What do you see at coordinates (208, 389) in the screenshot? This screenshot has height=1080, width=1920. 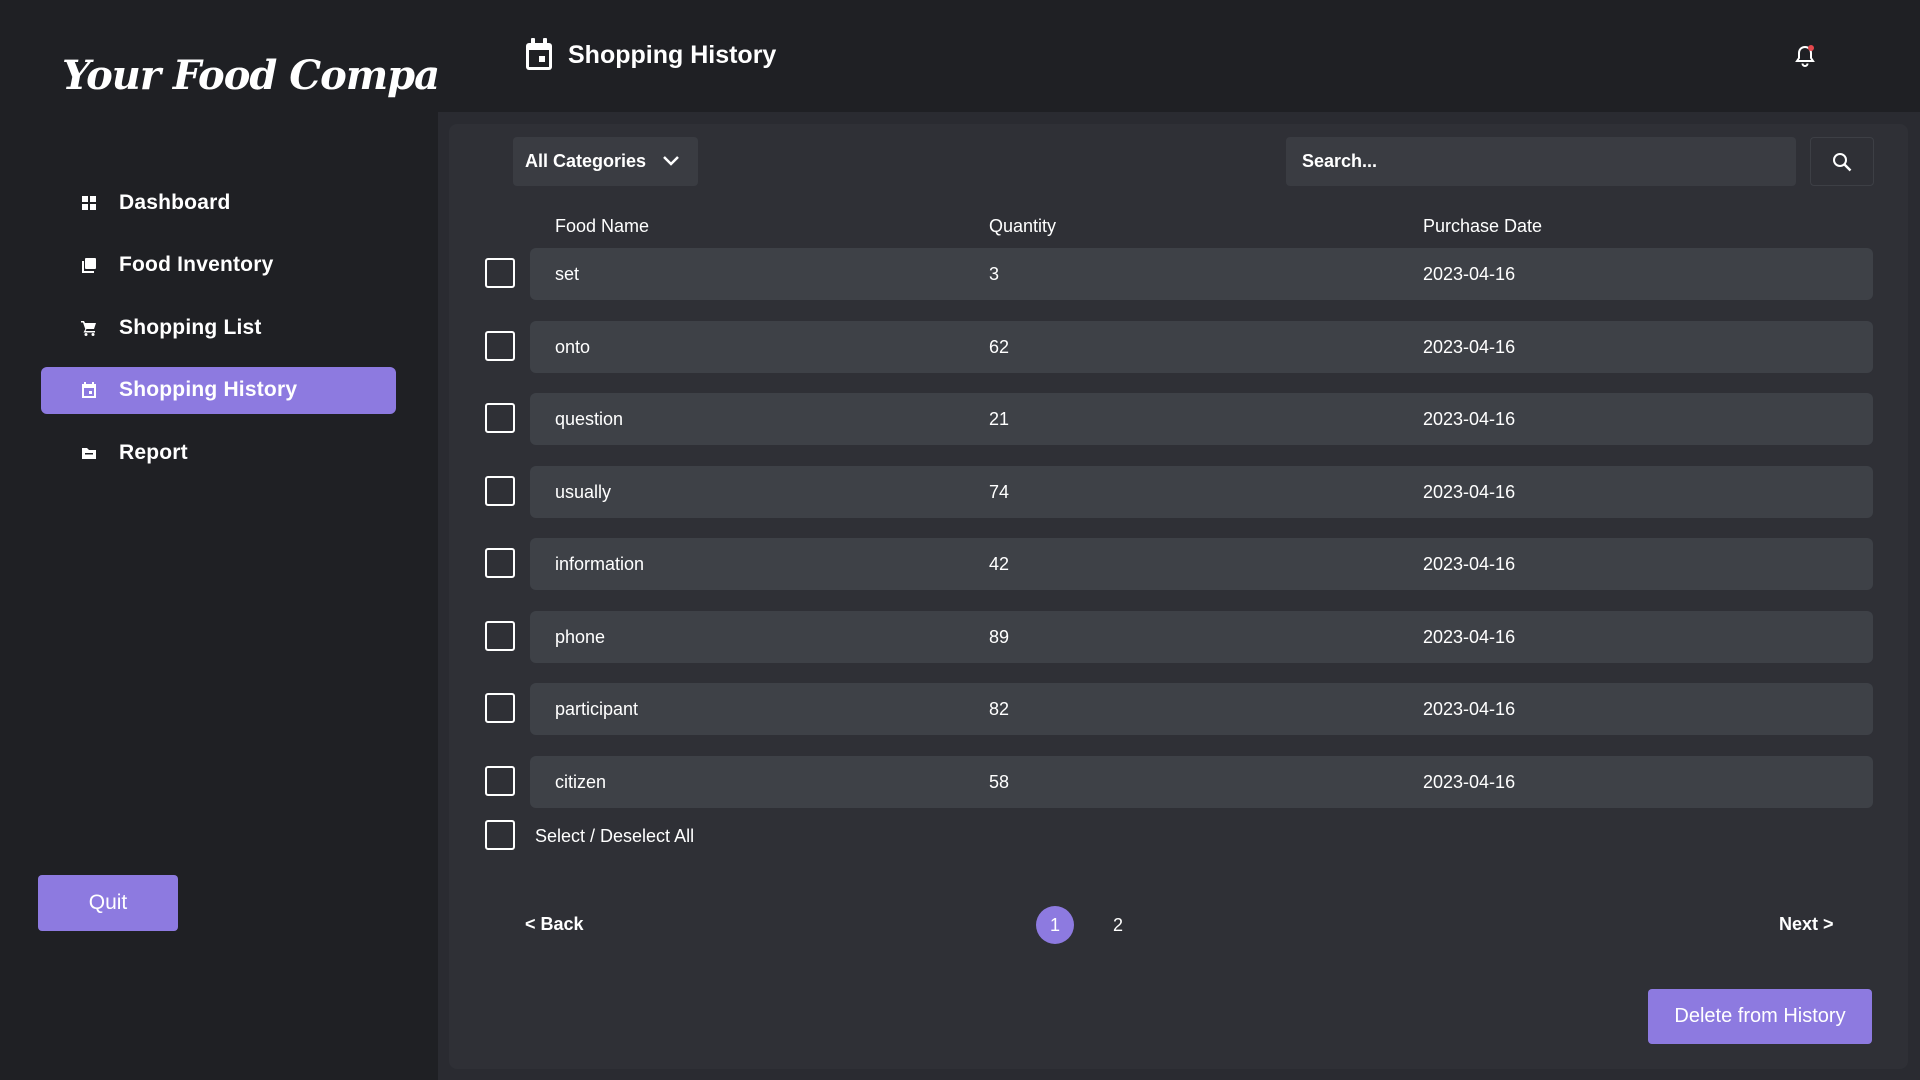 I see `sidebar-item-label: Shopping History` at bounding box center [208, 389].